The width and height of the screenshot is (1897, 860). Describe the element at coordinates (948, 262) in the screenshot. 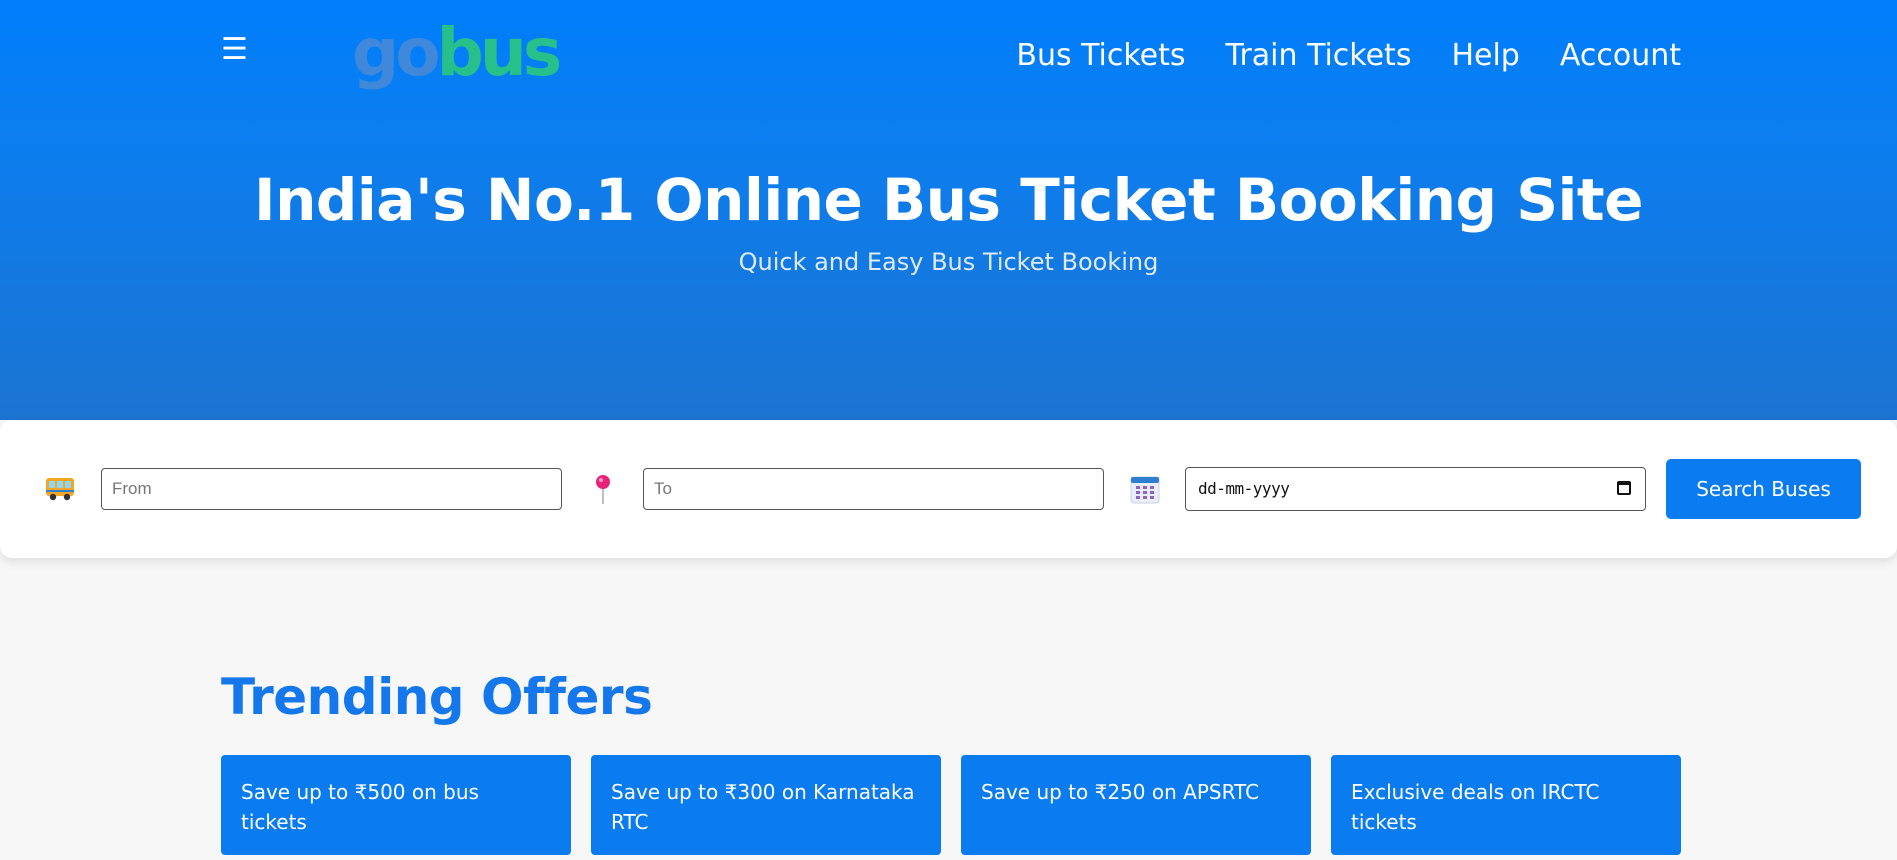

I see `hero-subtitle: Quick and Easy Bus Ticket Booking` at that location.